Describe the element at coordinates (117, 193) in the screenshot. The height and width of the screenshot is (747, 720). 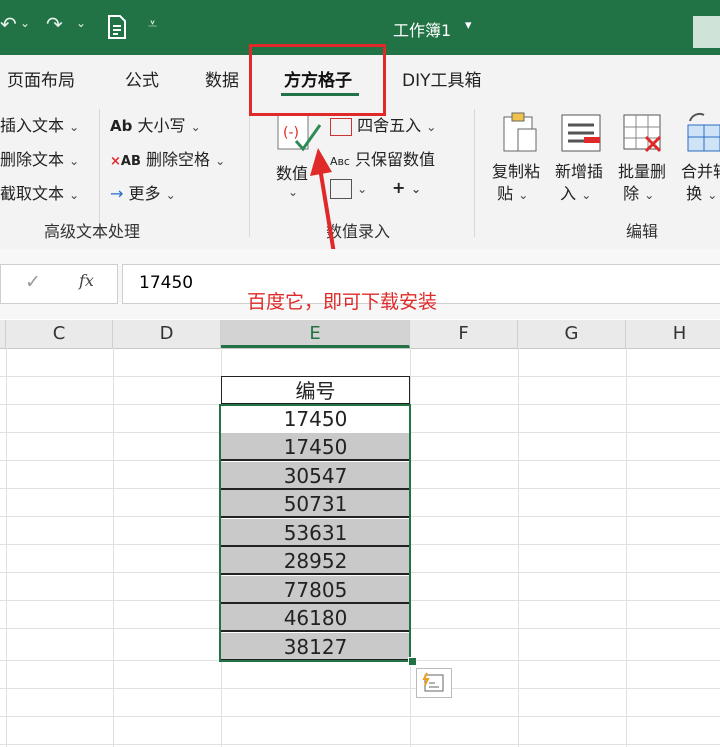
I see `arrow-right-icon: →` at that location.